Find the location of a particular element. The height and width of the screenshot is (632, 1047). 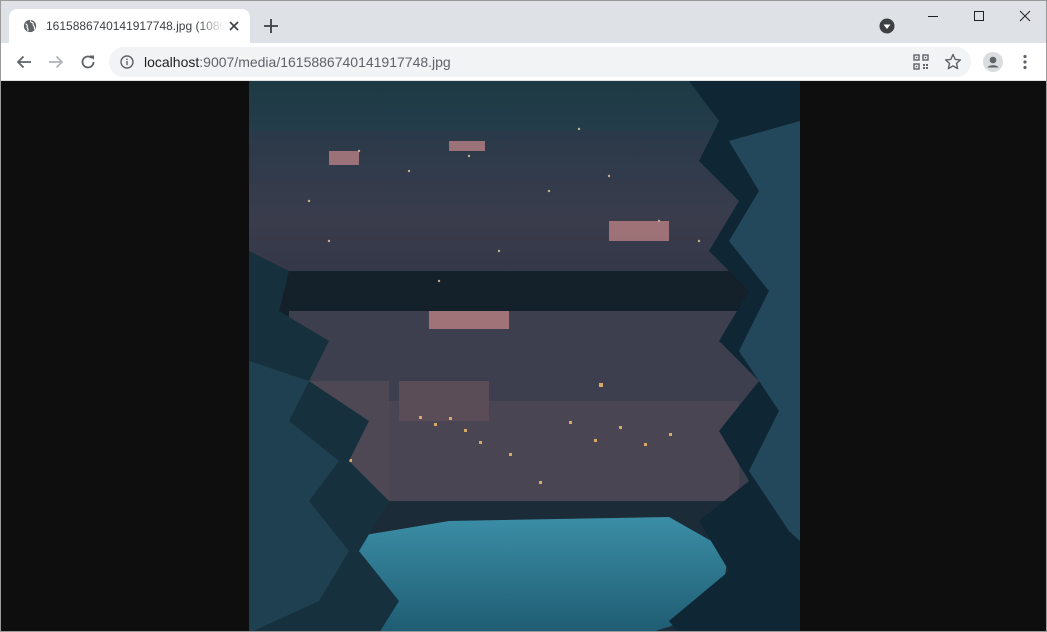

forward-button is located at coordinates (56, 62).